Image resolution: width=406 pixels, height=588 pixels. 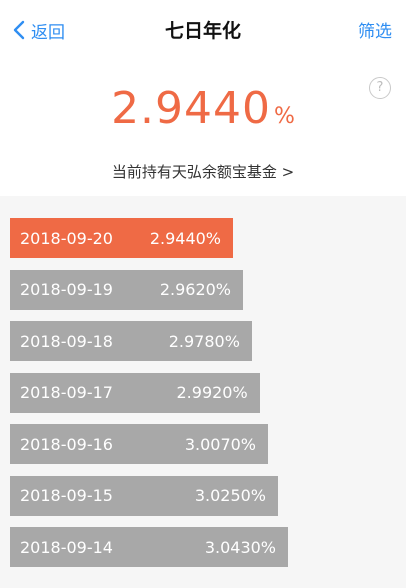 I want to click on row-date: 2018-09-18, so click(x=66, y=341).